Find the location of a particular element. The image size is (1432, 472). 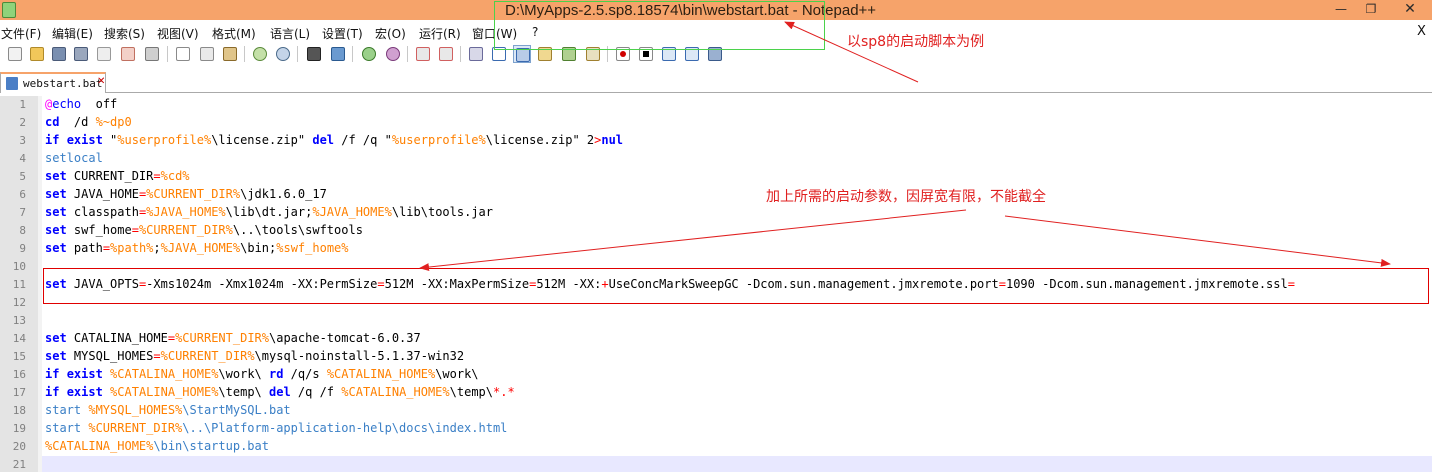

code-line: 13 is located at coordinates (716, 321).